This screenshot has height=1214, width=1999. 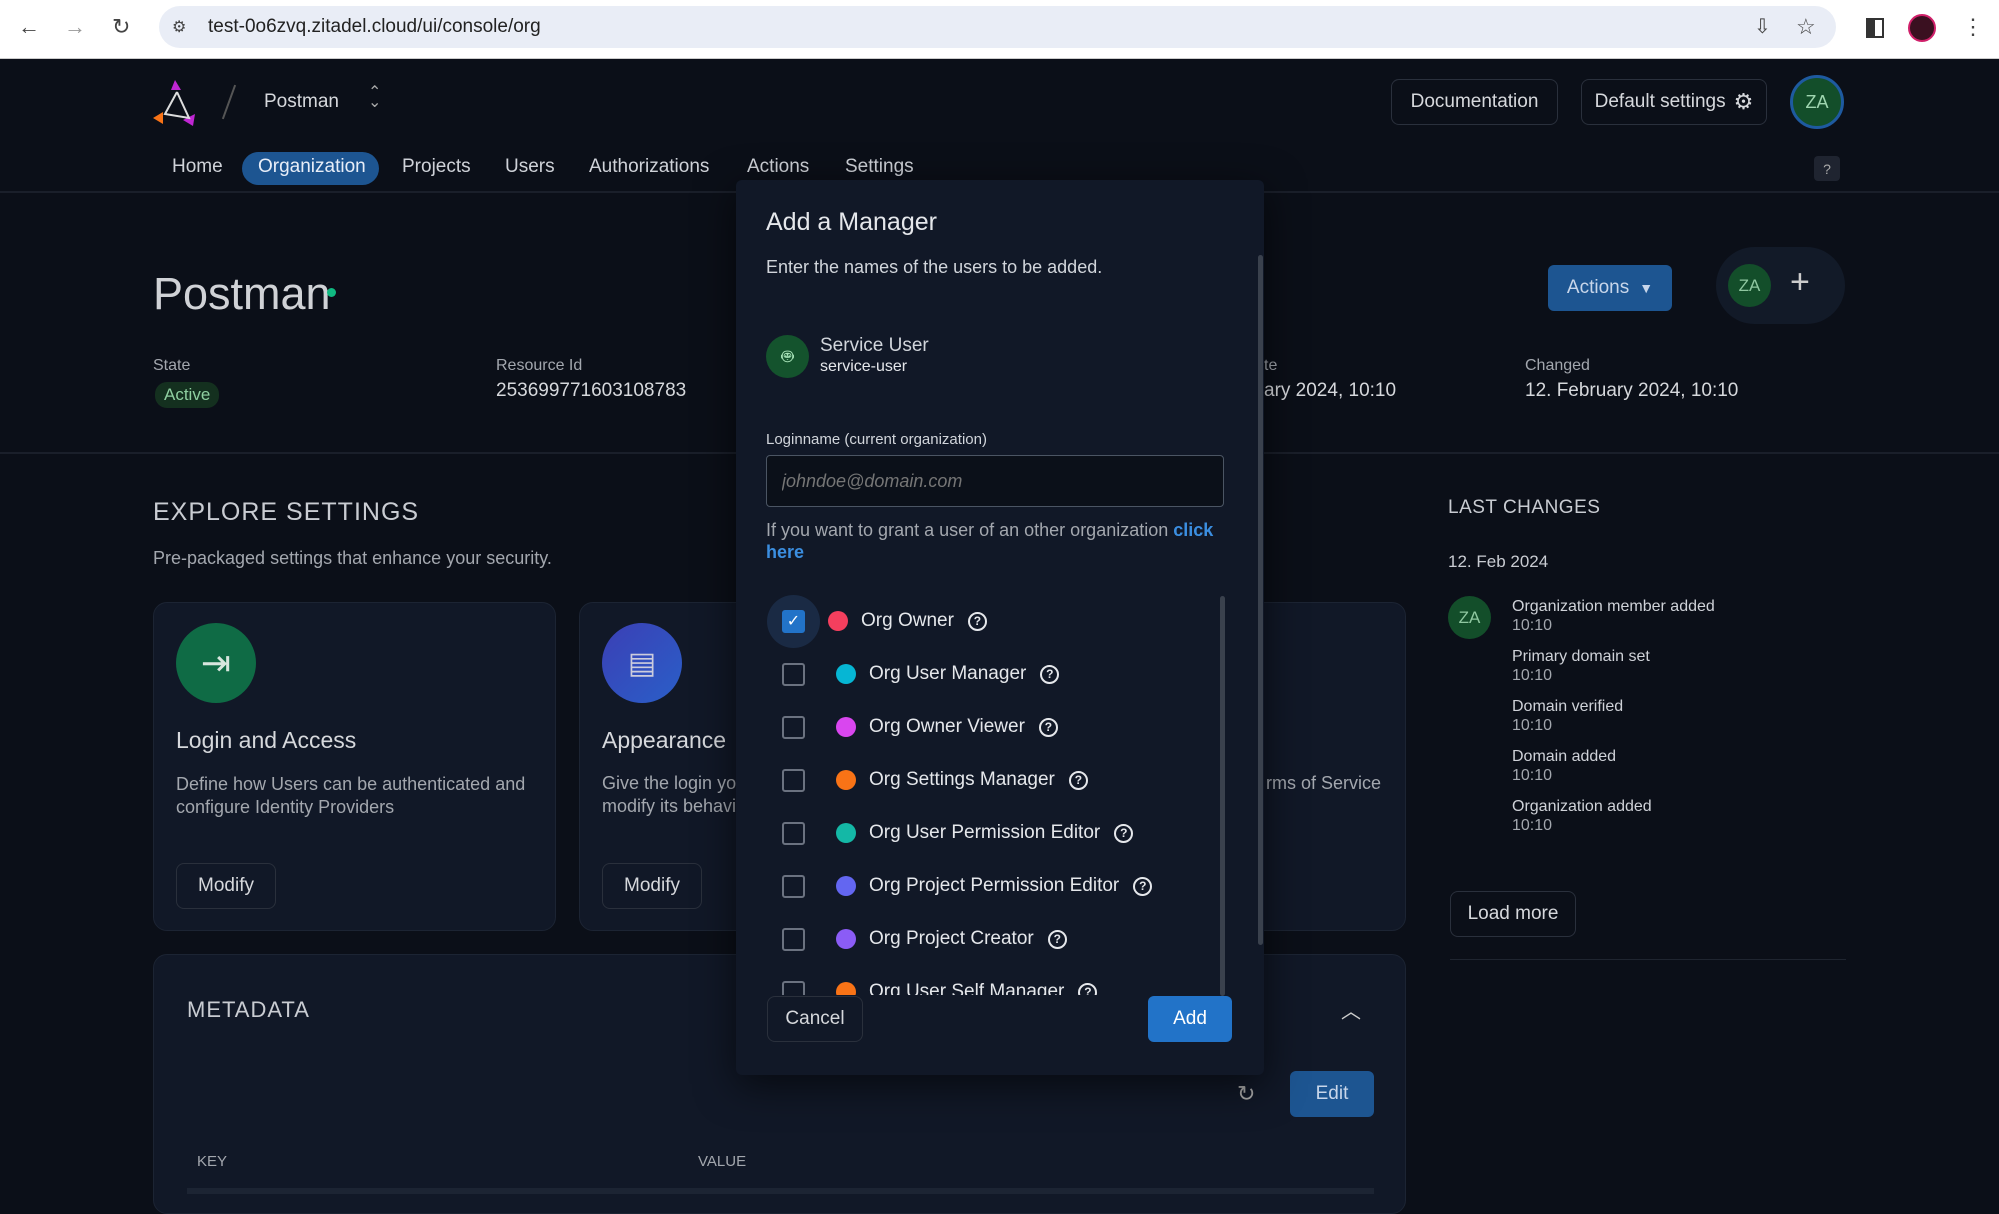 I want to click on back-icon: ←, so click(x=29, y=27).